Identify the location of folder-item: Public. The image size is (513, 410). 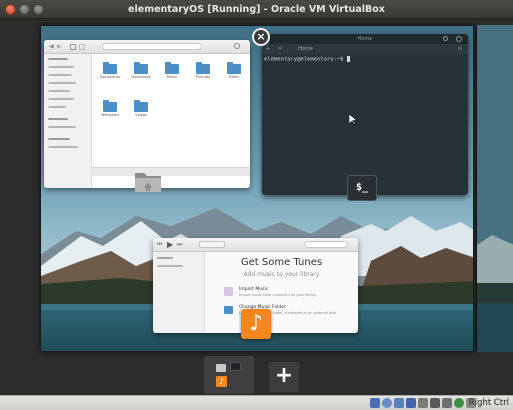
(234, 70).